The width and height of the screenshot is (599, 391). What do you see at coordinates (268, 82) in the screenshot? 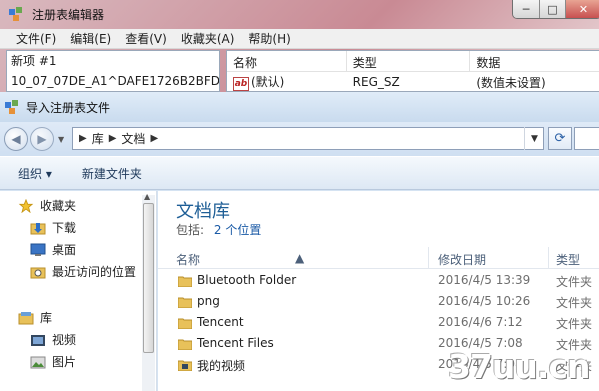
I see `value-name: (默认)` at bounding box center [268, 82].